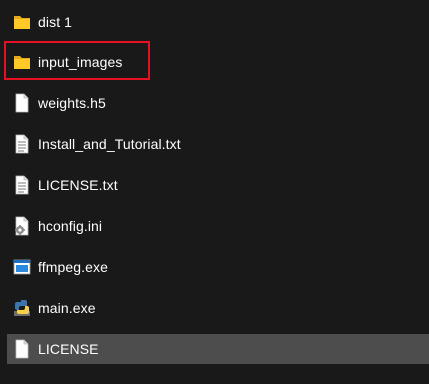 The height and width of the screenshot is (384, 429). What do you see at coordinates (218, 185) in the screenshot?
I see `file-item-license-txt: LICENSE.txt` at bounding box center [218, 185].